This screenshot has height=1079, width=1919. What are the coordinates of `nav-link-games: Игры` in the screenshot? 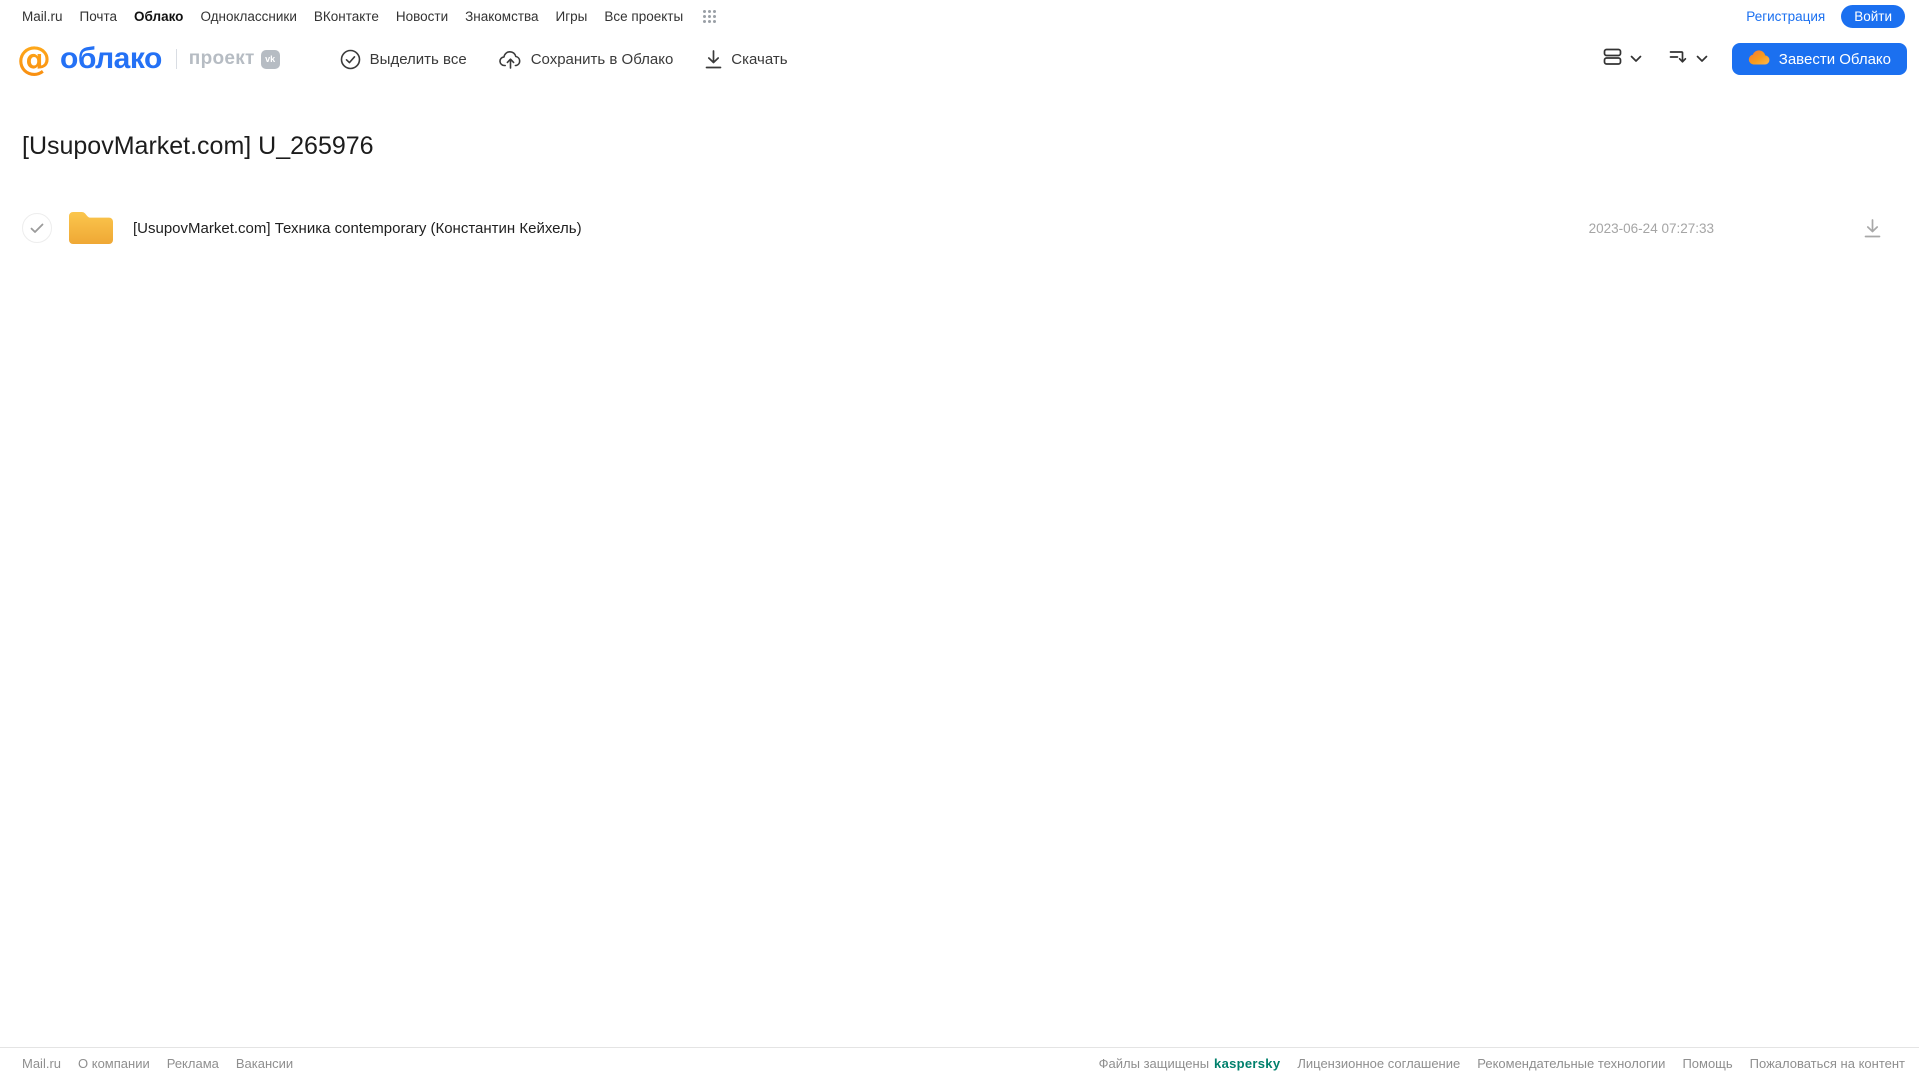 It's located at (572, 16).